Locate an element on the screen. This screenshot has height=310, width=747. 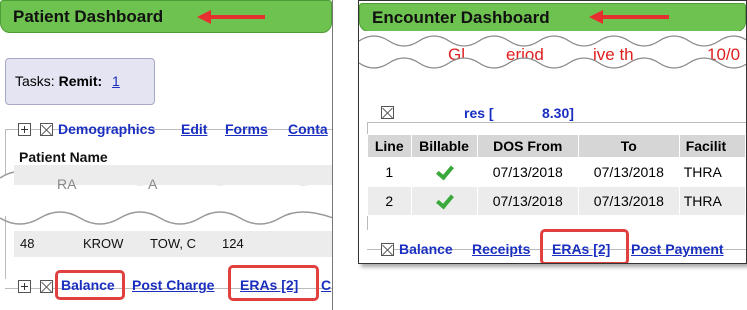
edit-link: Edit is located at coordinates (194, 129).